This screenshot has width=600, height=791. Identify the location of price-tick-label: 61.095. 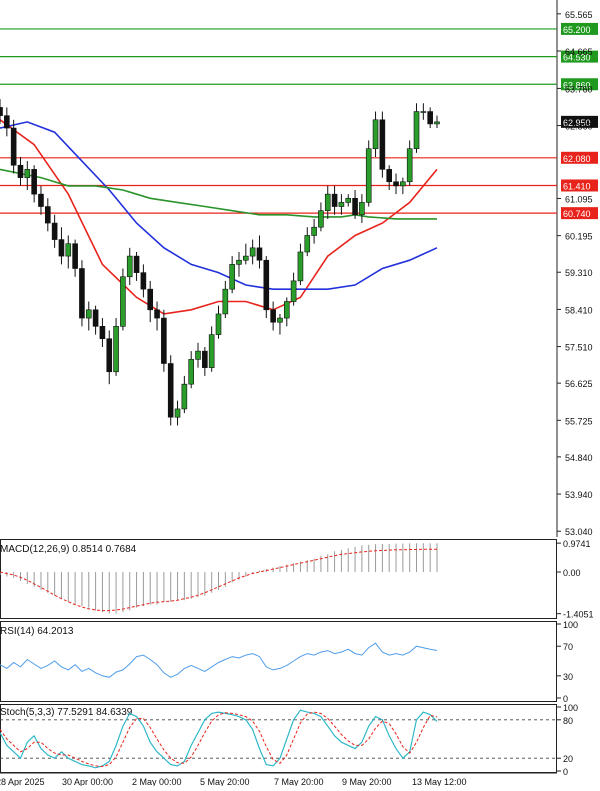
(579, 199).